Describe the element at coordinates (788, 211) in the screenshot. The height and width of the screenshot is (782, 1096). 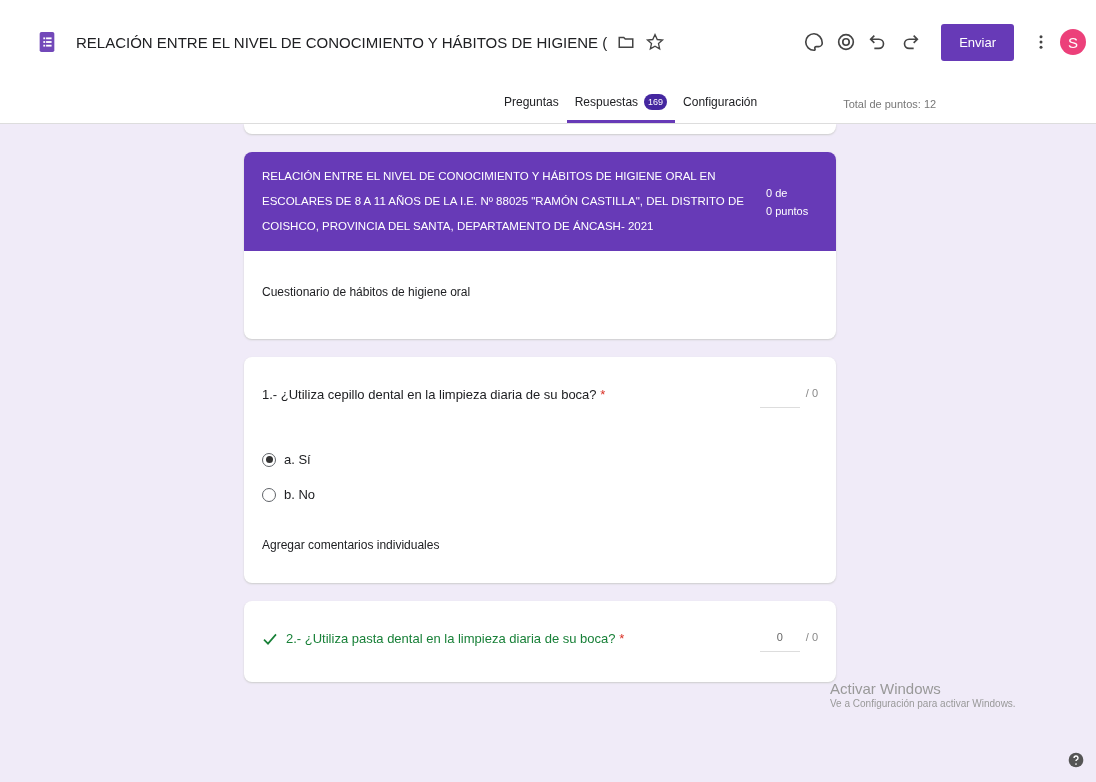
I see `score-label: 0 puntos` at that location.